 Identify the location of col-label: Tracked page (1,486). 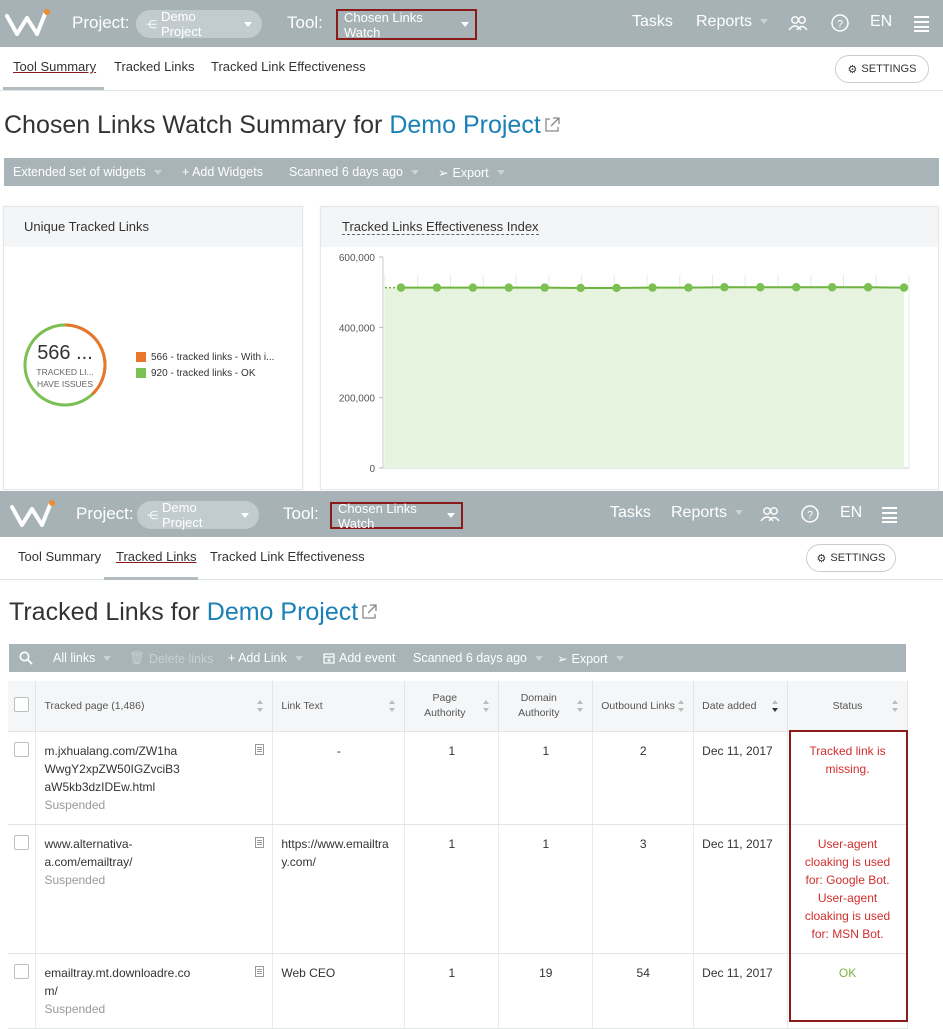
(94, 705).